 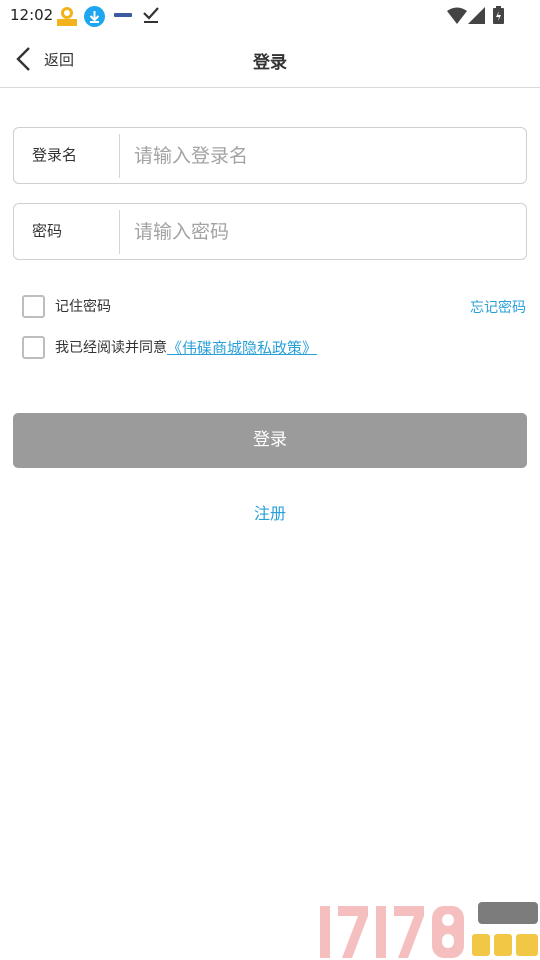 What do you see at coordinates (111, 348) in the screenshot?
I see `agree-label: 我已经阅读并同意` at bounding box center [111, 348].